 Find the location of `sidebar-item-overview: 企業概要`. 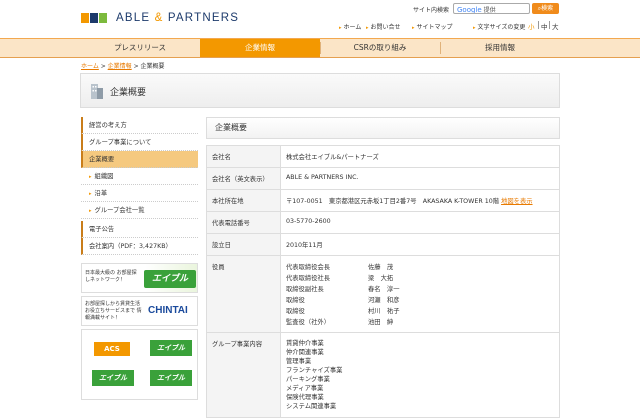

sidebar-item-overview: 企業概要 is located at coordinates (139, 159).